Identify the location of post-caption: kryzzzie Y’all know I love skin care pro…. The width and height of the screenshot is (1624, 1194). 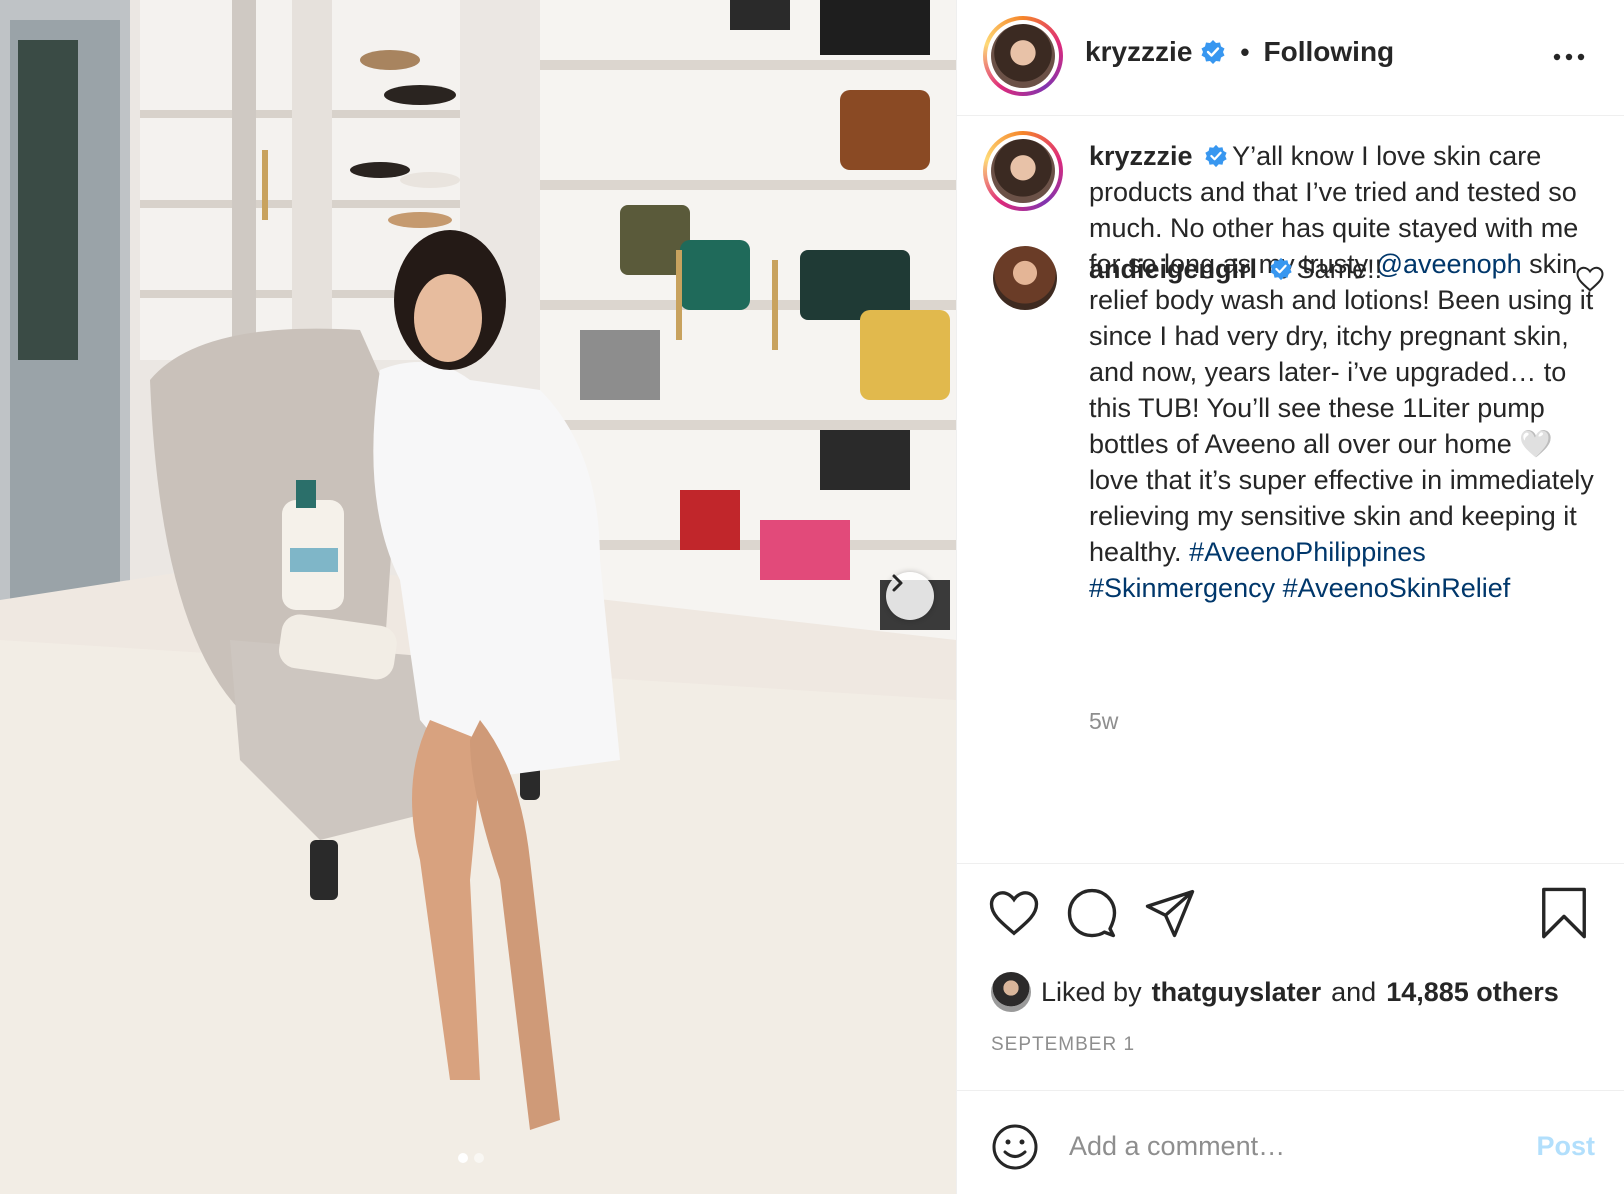
(1344, 372).